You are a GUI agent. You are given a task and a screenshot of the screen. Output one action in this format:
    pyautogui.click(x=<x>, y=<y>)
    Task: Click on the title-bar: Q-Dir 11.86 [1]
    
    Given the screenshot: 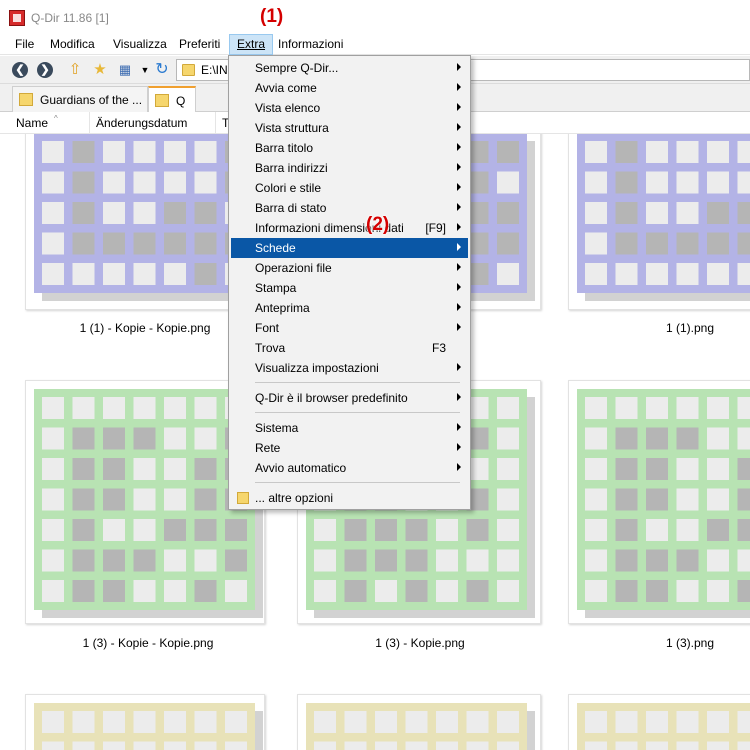 What is the action you would take?
    pyautogui.click(x=375, y=17)
    